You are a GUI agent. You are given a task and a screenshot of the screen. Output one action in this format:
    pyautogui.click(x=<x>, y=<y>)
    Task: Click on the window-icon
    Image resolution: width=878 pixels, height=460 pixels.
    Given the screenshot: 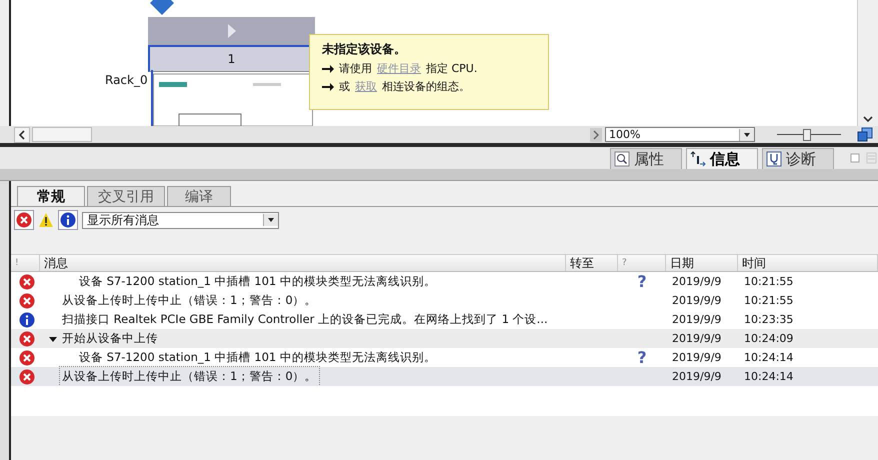 What is the action you would take?
    pyautogui.click(x=865, y=134)
    